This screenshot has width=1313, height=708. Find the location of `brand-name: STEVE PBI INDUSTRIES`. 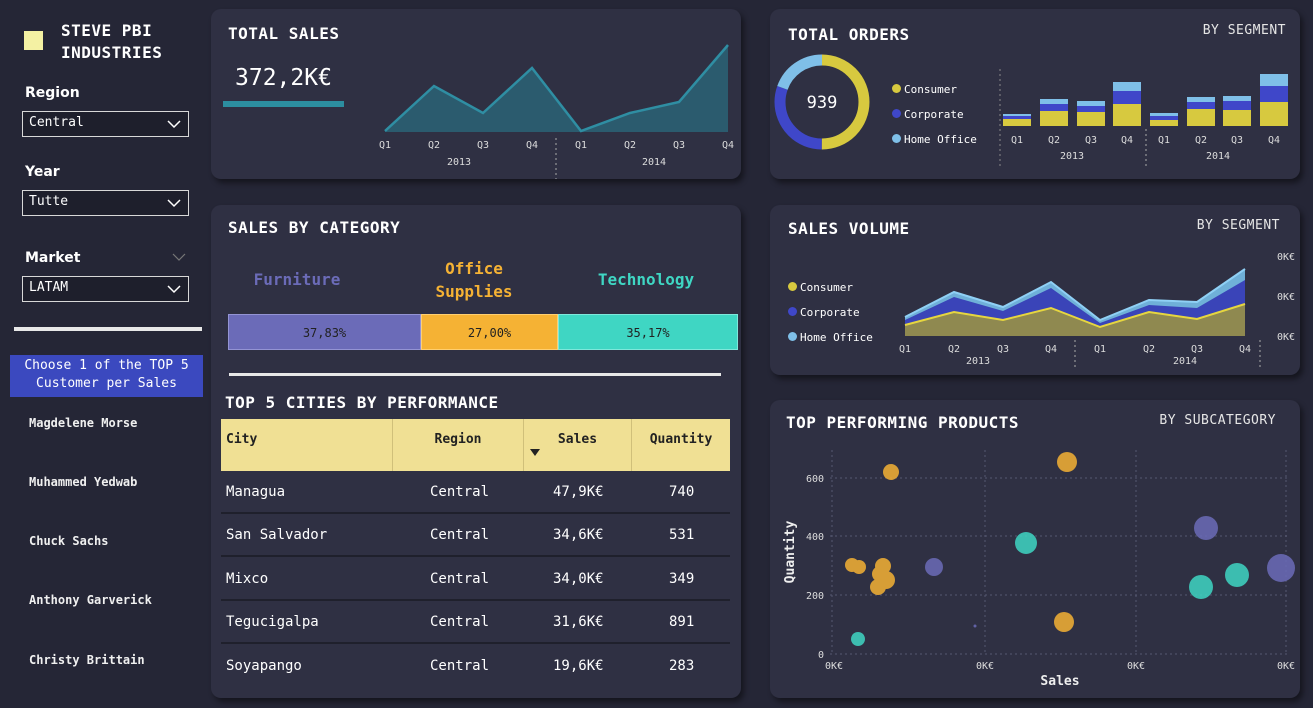

brand-name: STEVE PBI INDUSTRIES is located at coordinates (111, 42).